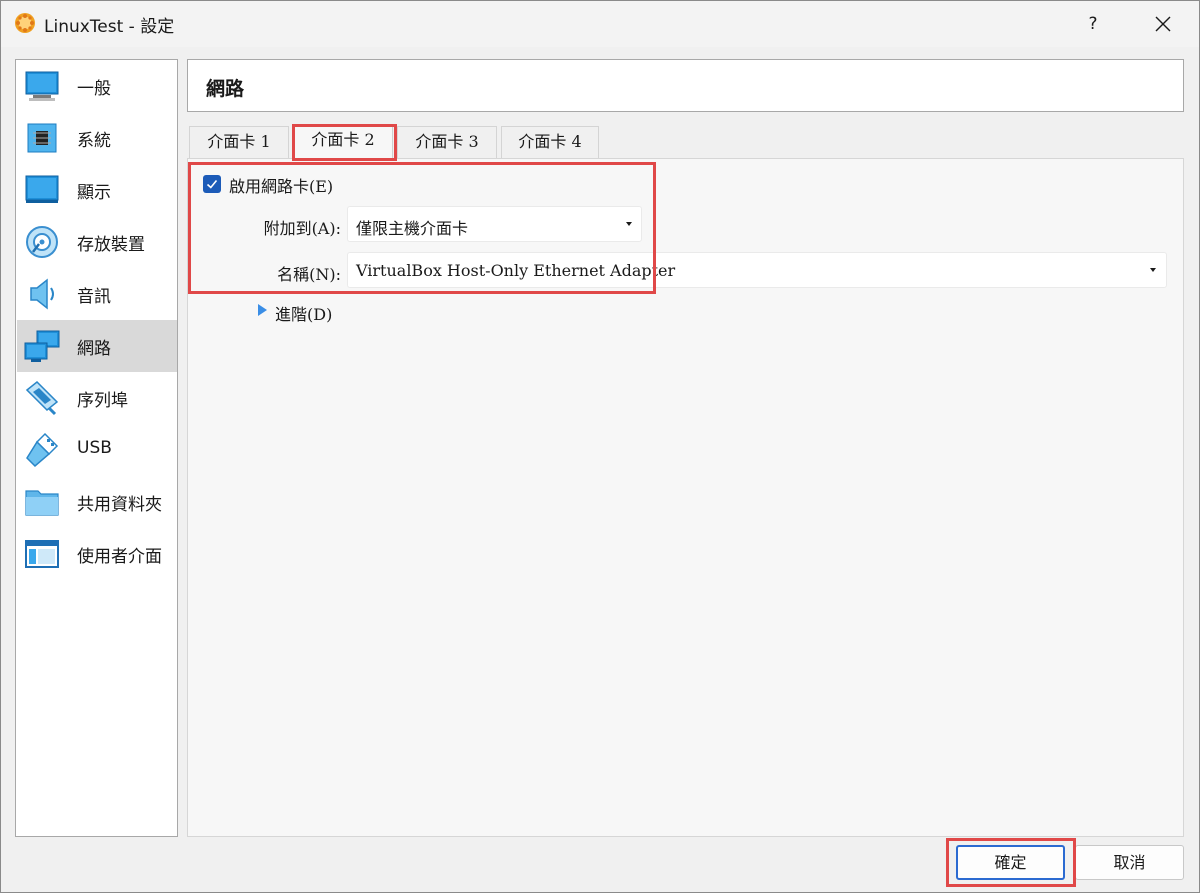 The image size is (1200, 893). I want to click on attached-to-value: 僅限主機介面卡, so click(412, 228).